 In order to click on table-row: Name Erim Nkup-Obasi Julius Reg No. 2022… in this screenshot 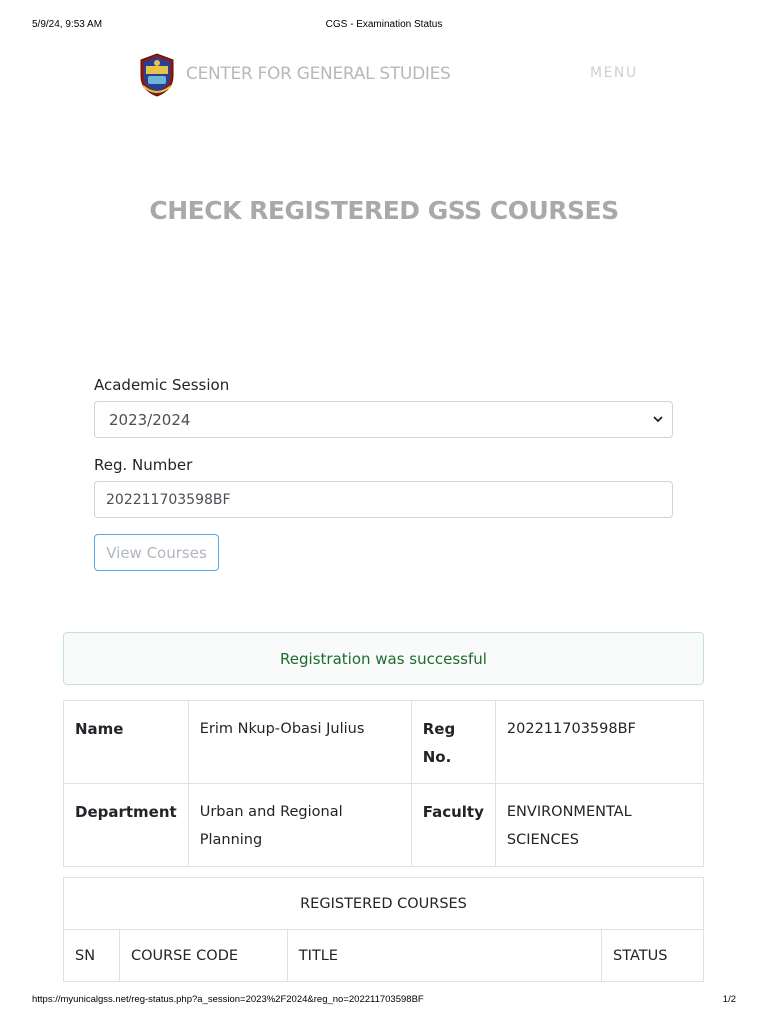, I will do `click(384, 742)`.